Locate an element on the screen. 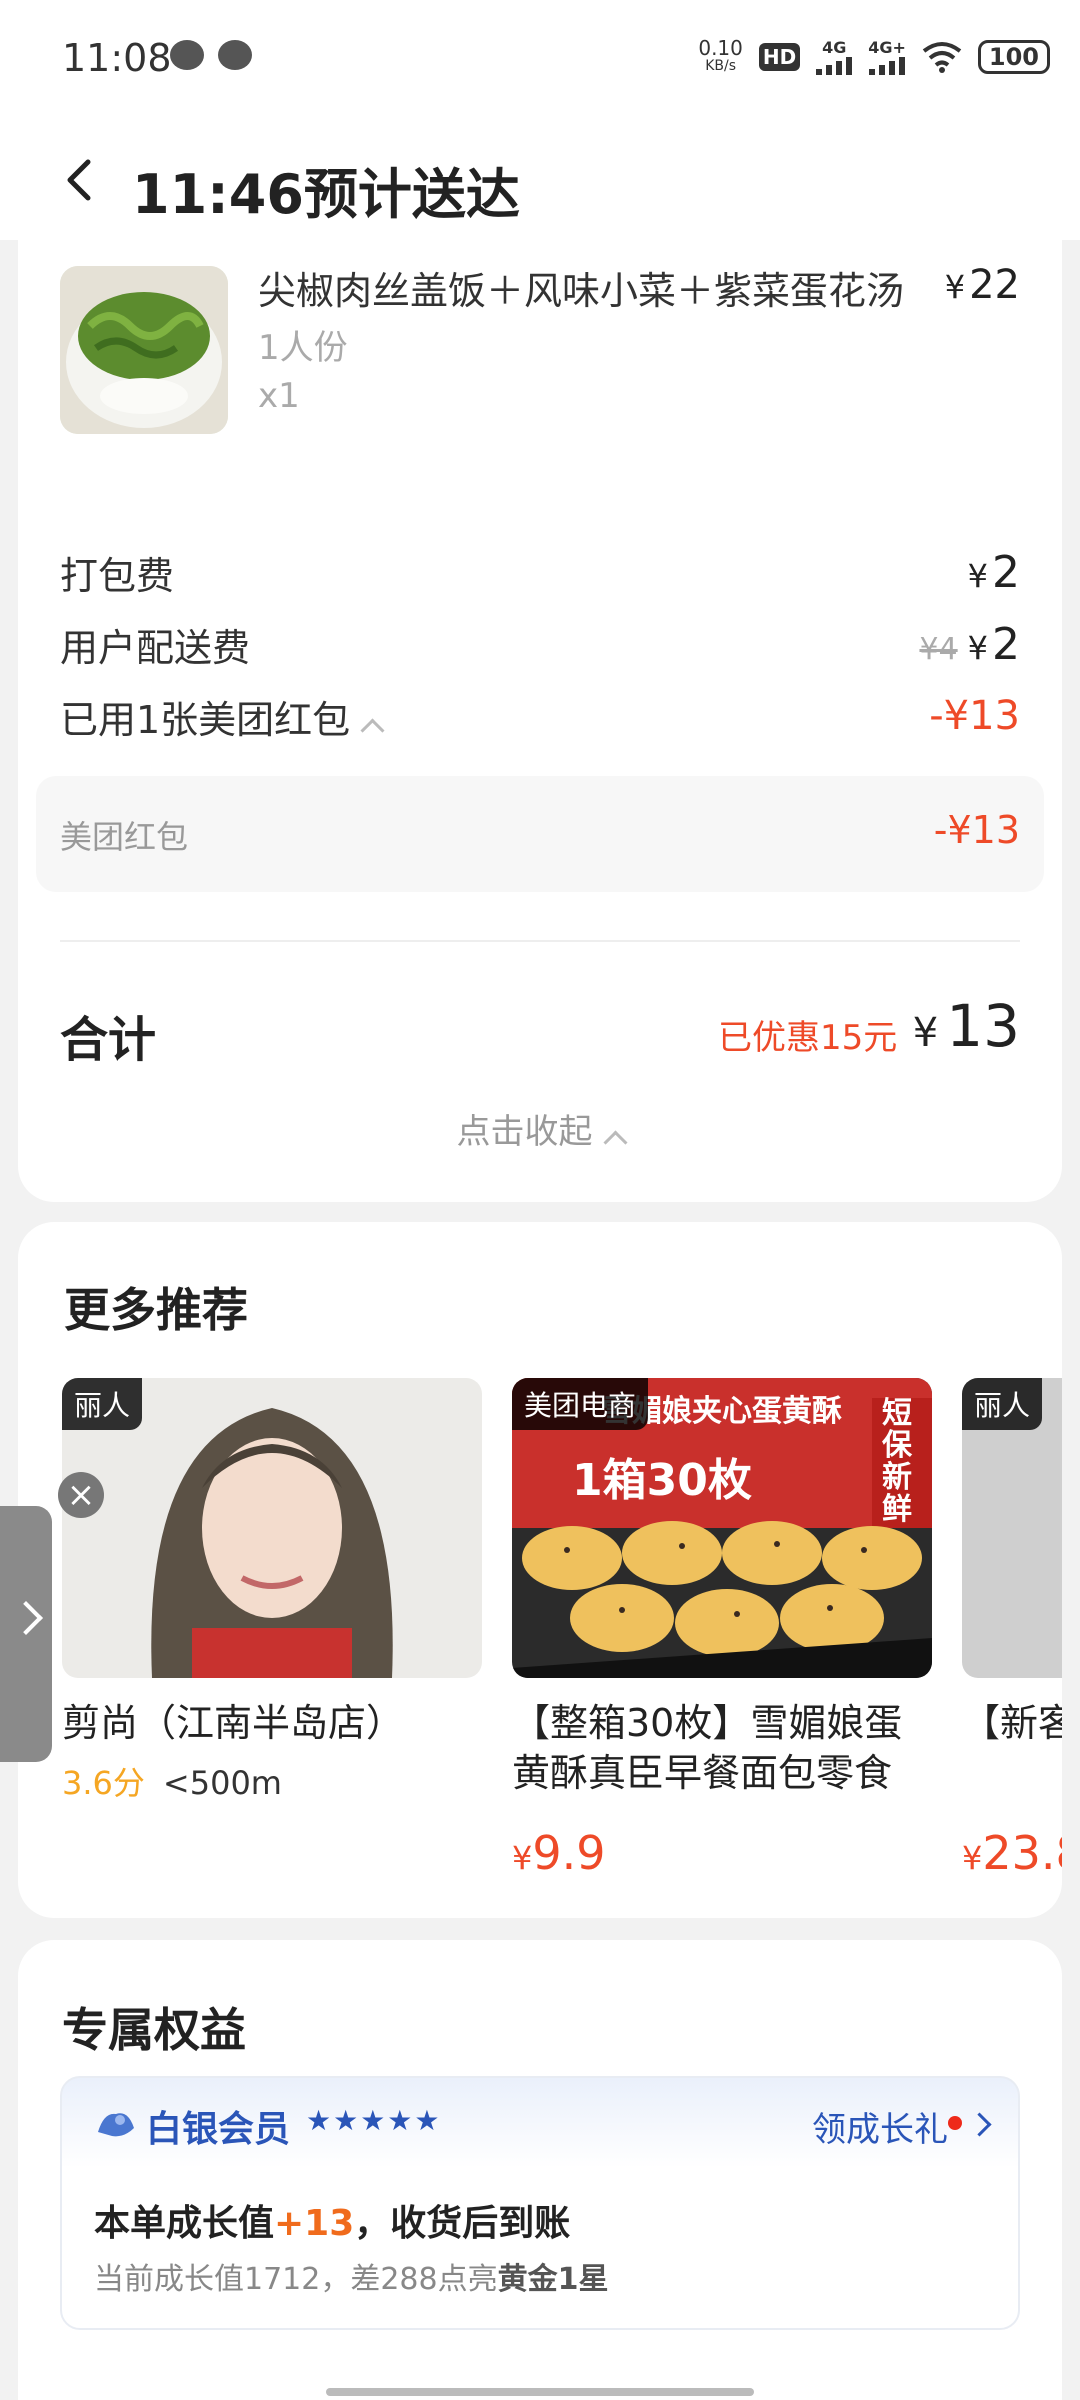 The height and width of the screenshot is (2400, 1080). message-icon is located at coordinates (235, 55).